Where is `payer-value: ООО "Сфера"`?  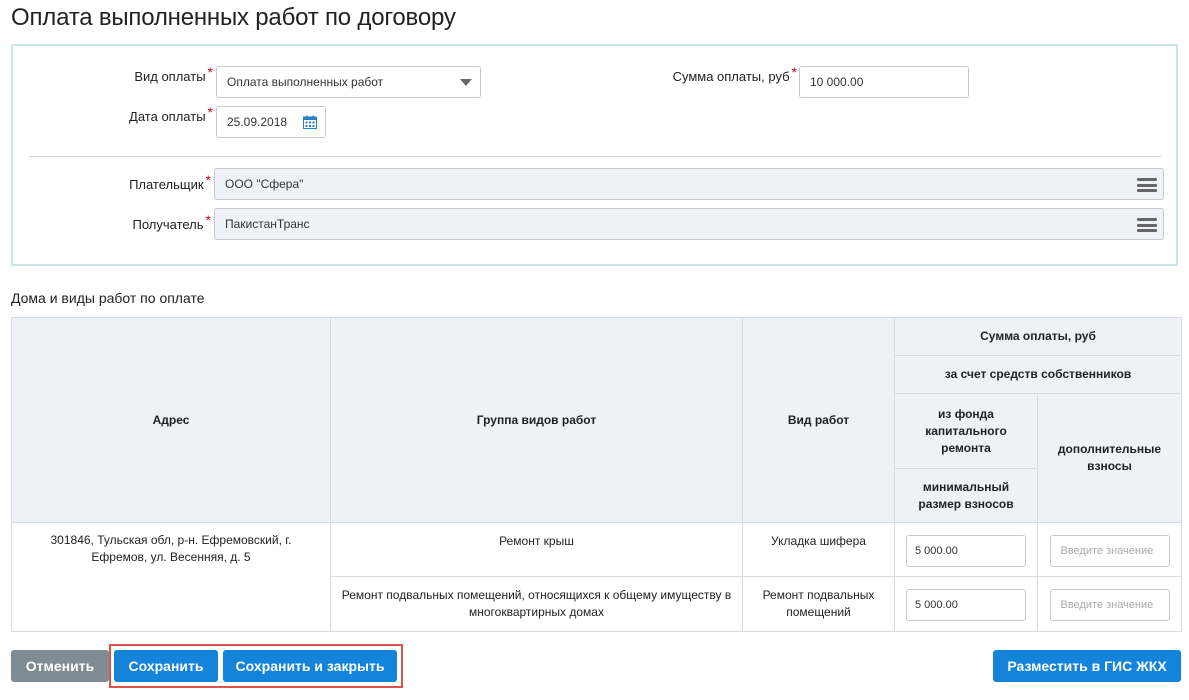
payer-value: ООО "Сфера" is located at coordinates (264, 184).